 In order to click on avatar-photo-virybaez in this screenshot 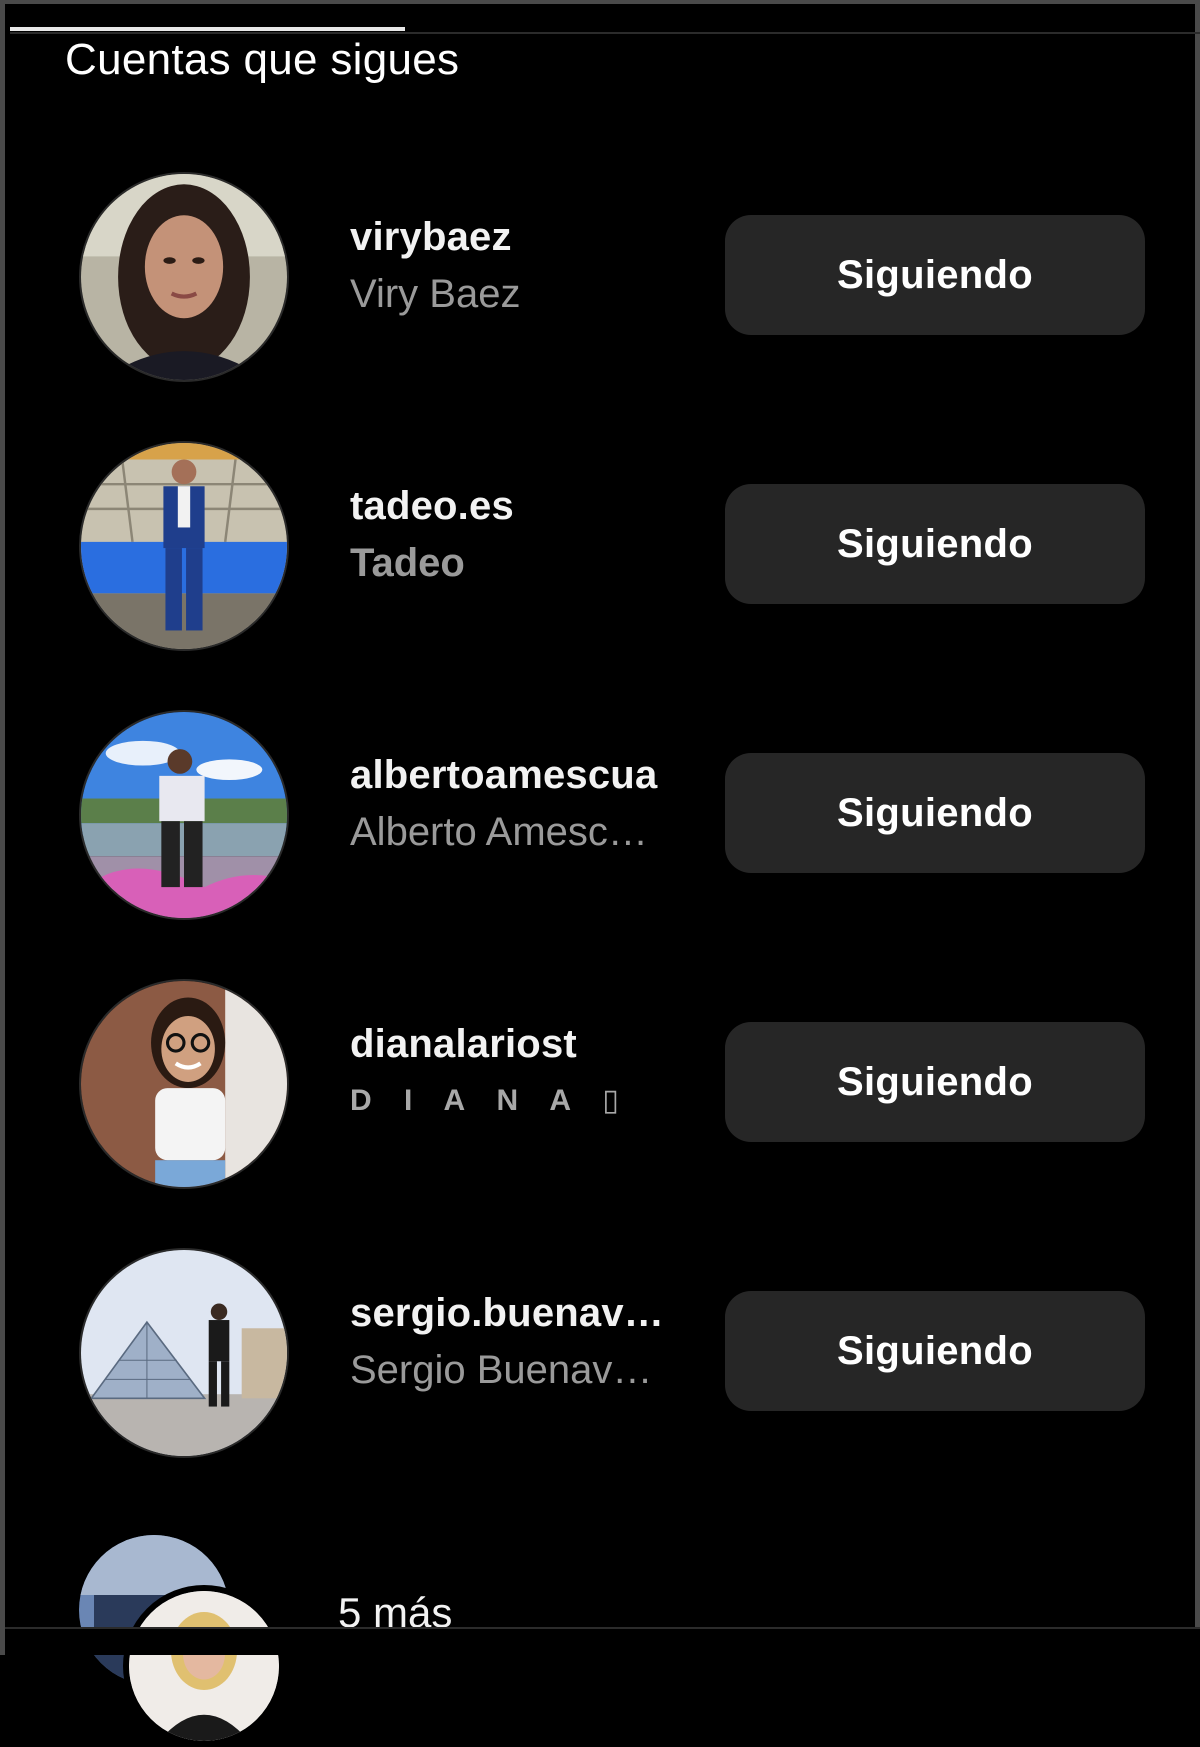, I will do `click(184, 277)`.